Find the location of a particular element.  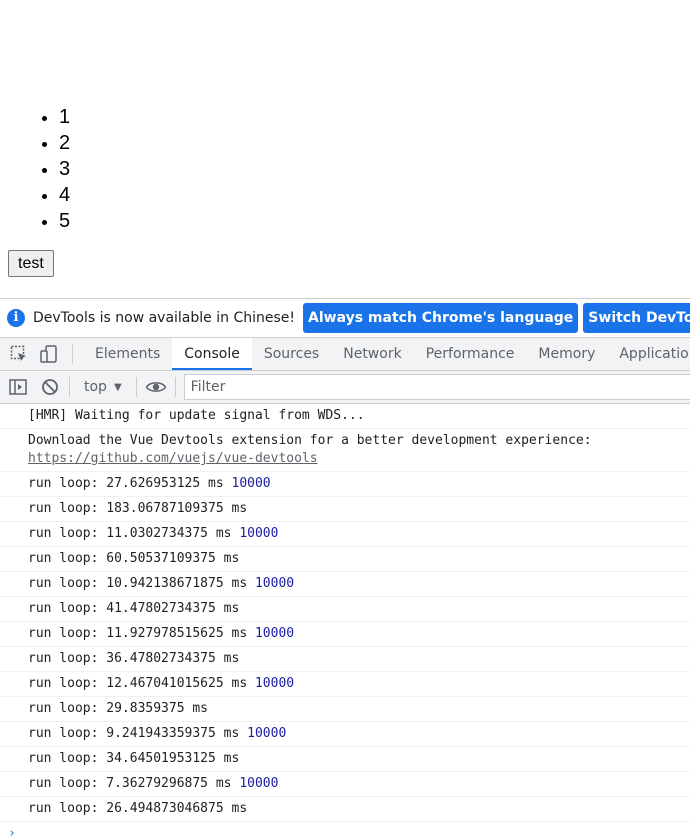

log-text: run loop: 9.241943359375 ms is located at coordinates (134, 733).